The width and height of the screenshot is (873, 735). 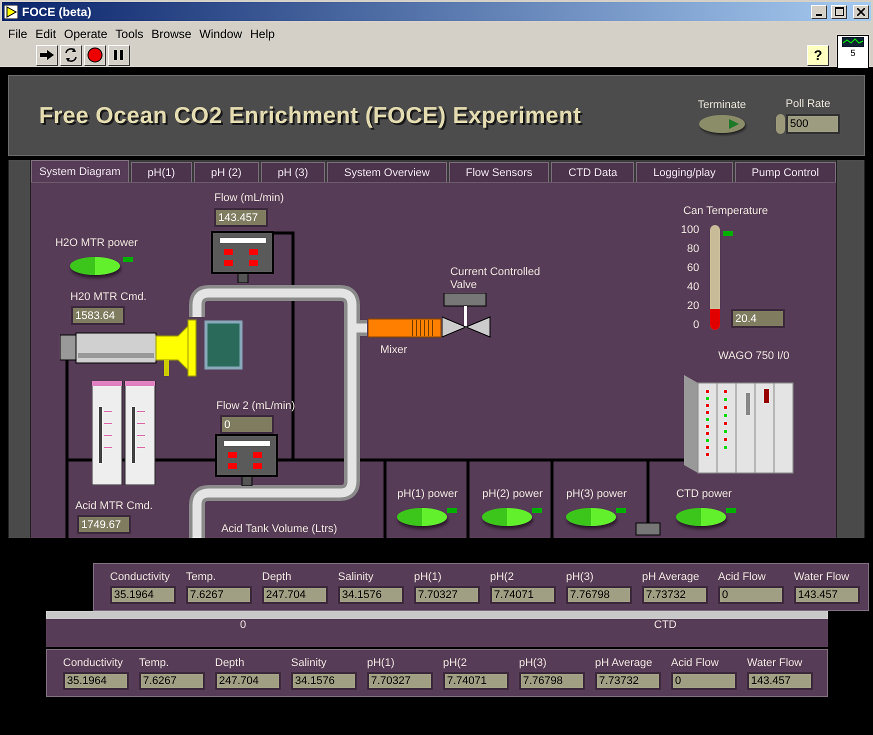 I want to click on tab: System Diagram, so click(x=80, y=171).